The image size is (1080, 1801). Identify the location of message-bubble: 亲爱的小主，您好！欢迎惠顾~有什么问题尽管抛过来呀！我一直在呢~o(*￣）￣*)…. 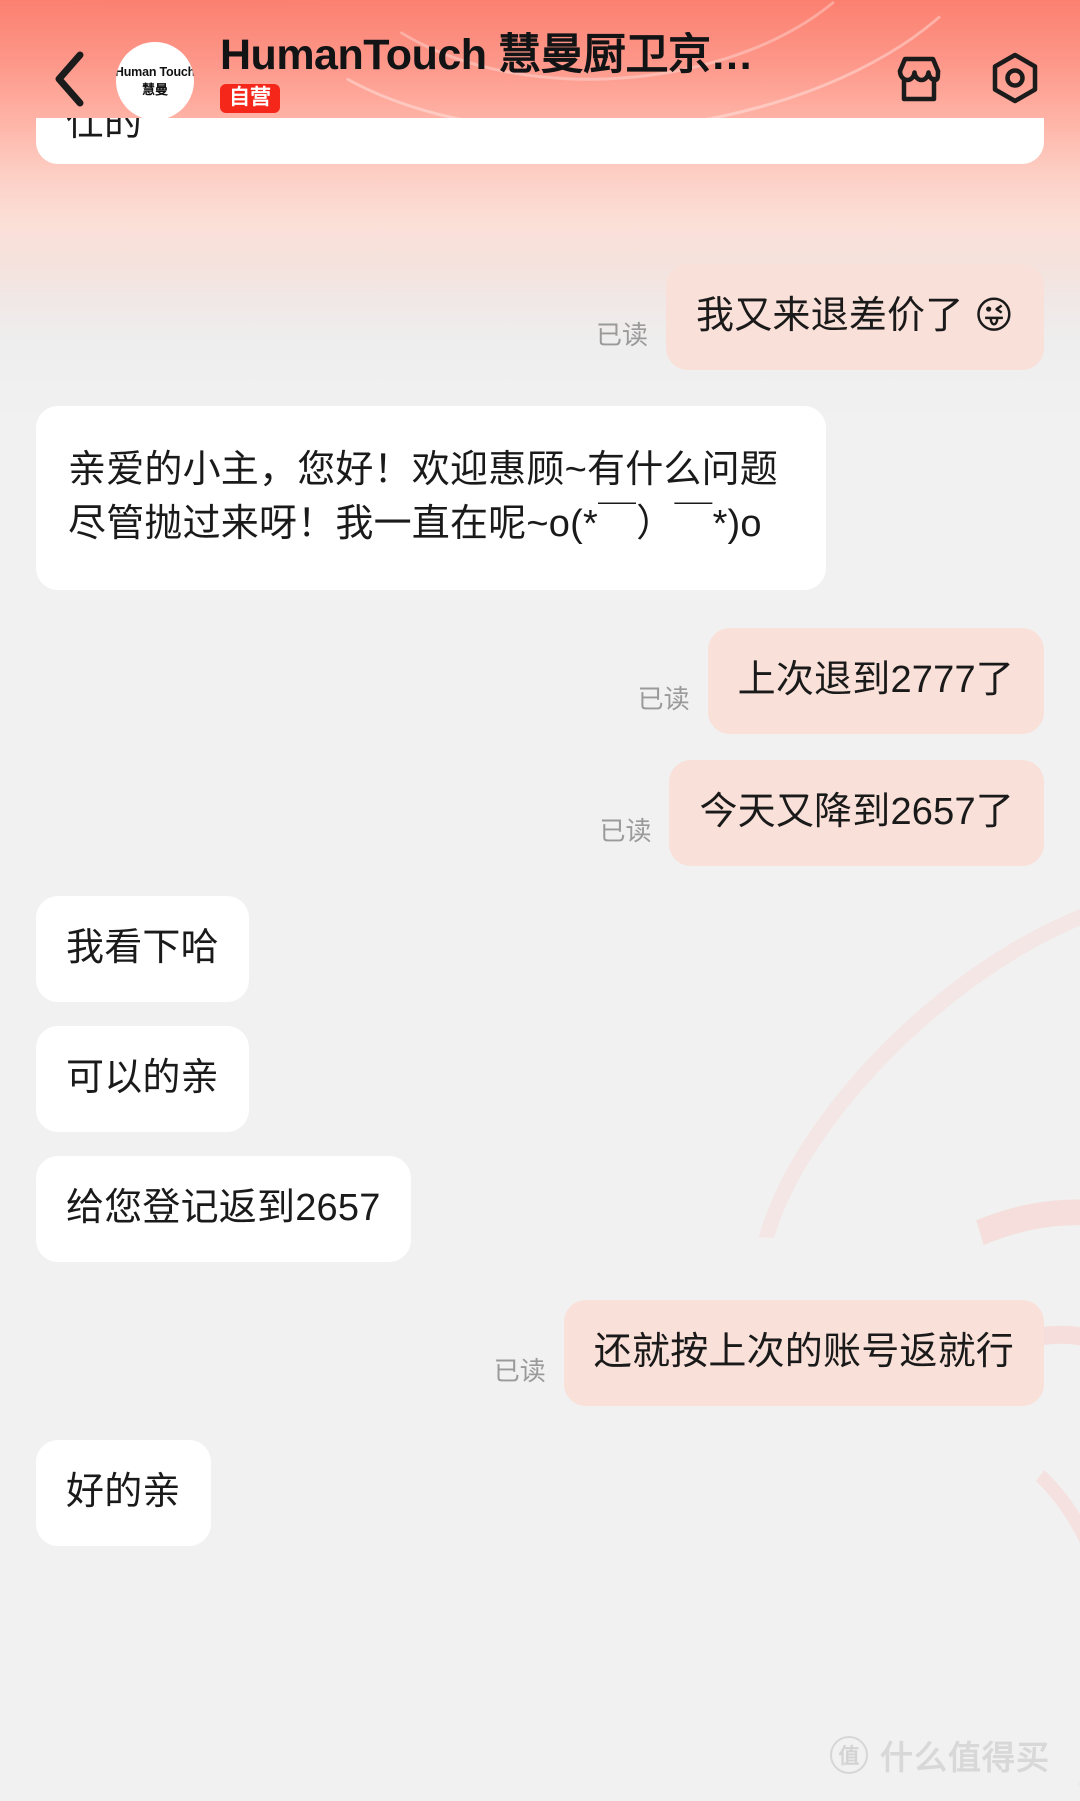
(431, 497).